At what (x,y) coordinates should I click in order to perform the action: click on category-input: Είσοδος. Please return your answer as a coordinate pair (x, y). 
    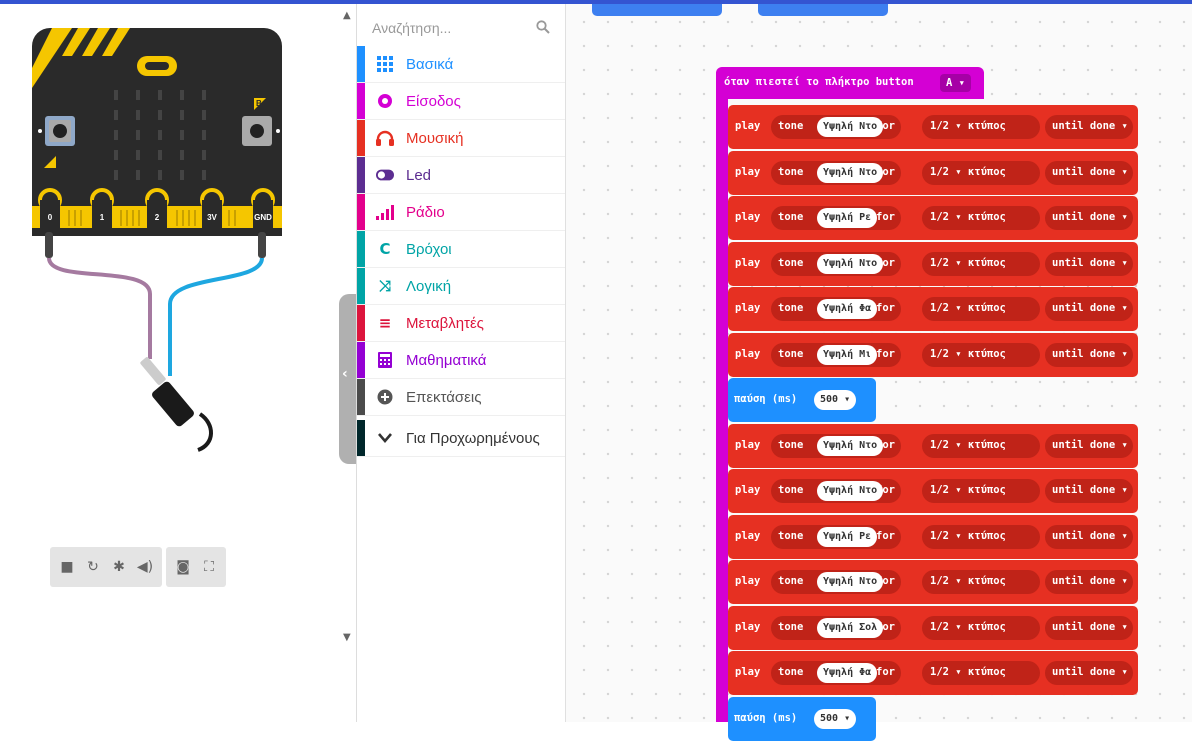
    Looking at the image, I should click on (461, 101).